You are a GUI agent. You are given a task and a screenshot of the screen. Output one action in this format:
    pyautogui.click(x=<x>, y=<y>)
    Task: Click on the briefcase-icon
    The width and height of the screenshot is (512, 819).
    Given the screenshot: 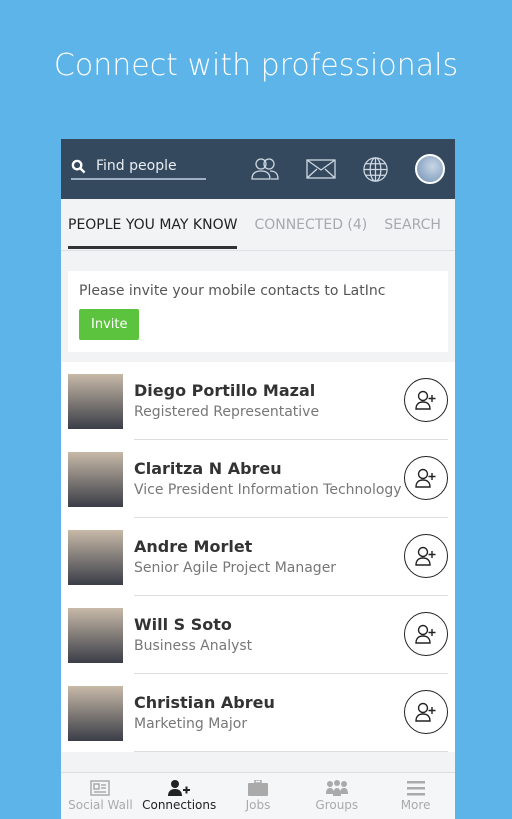 What is the action you would take?
    pyautogui.click(x=257, y=788)
    